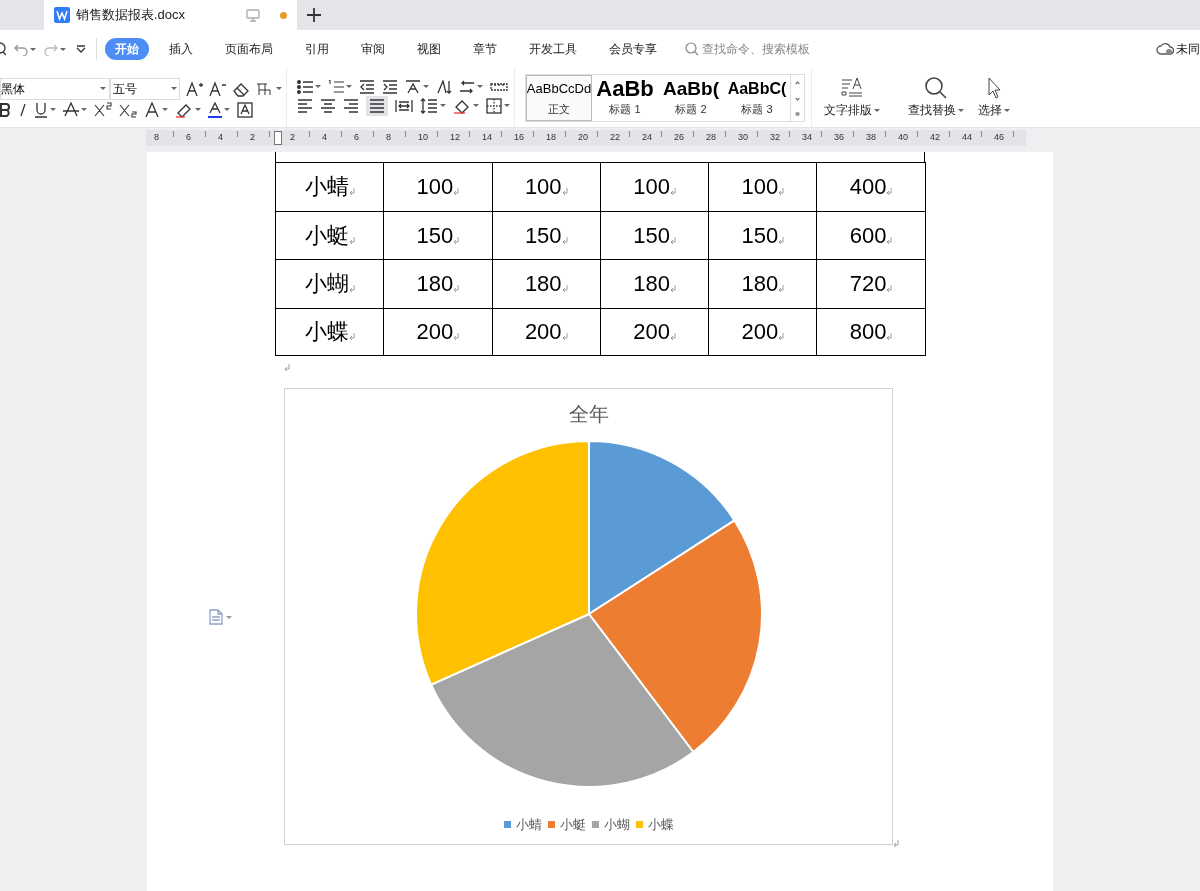 The image size is (1200, 891). Describe the element at coordinates (215, 109) in the screenshot. I see `font-color-icon` at that location.